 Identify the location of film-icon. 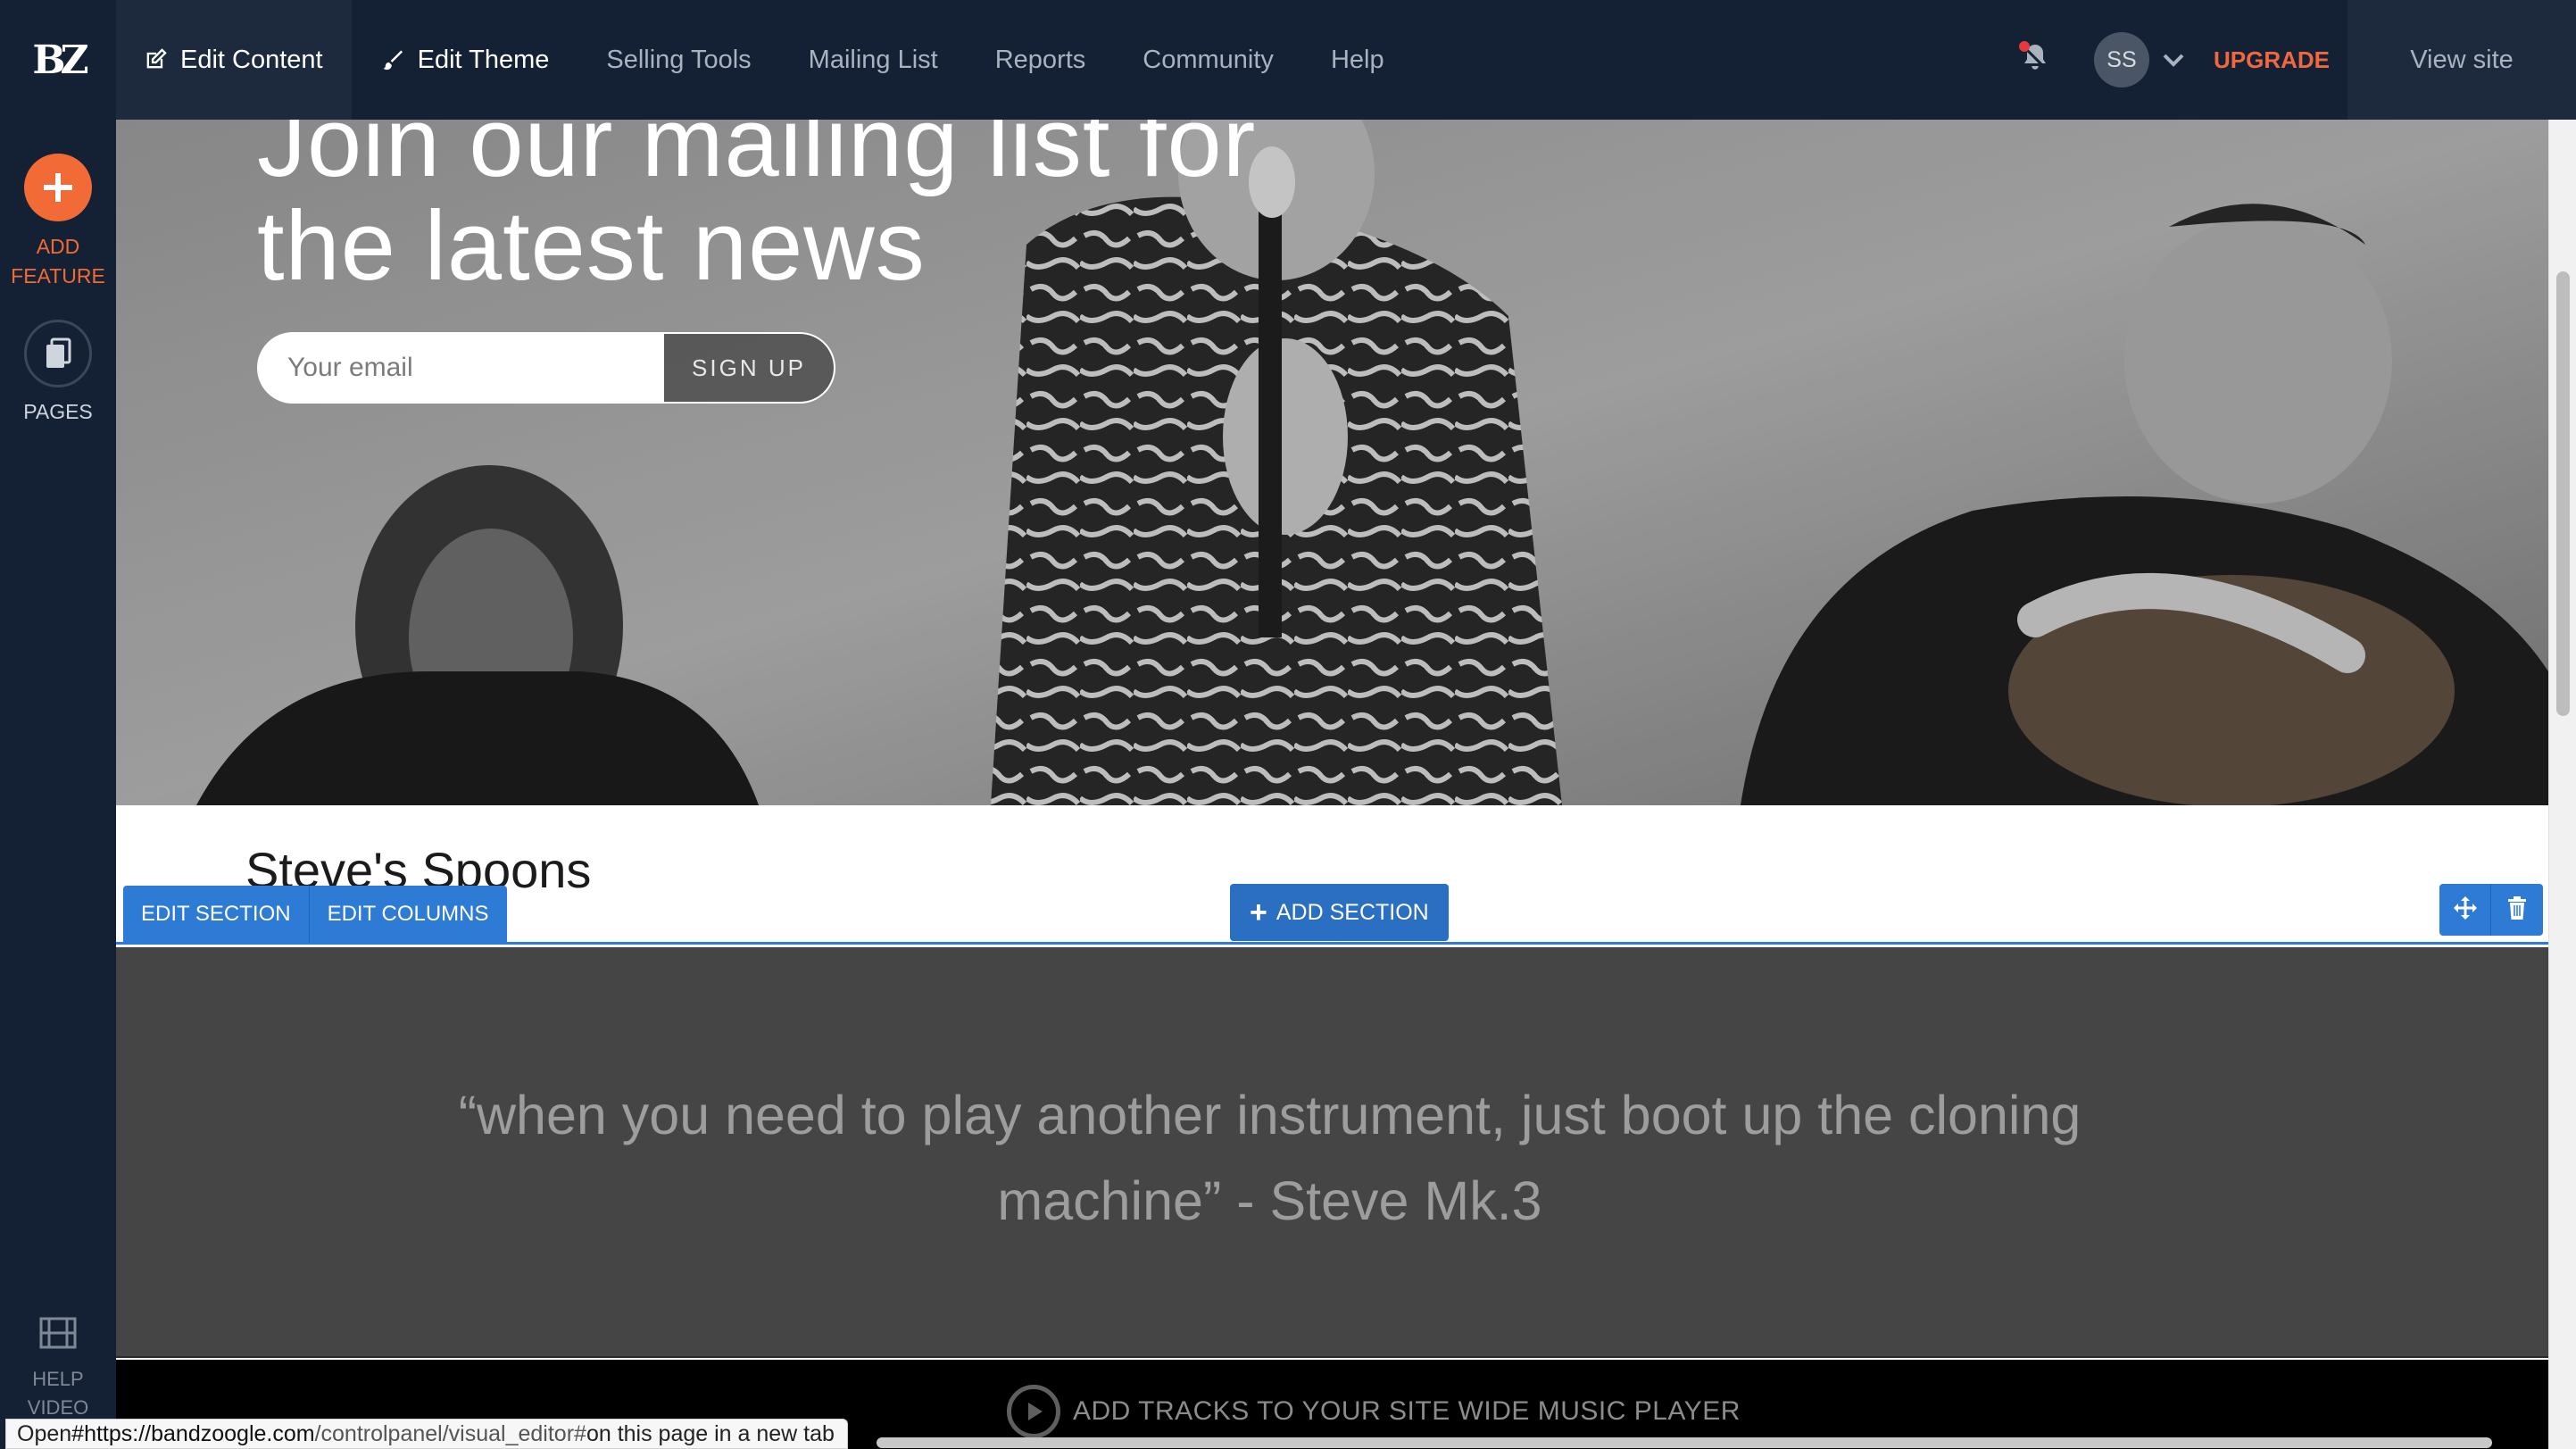
(58, 1335).